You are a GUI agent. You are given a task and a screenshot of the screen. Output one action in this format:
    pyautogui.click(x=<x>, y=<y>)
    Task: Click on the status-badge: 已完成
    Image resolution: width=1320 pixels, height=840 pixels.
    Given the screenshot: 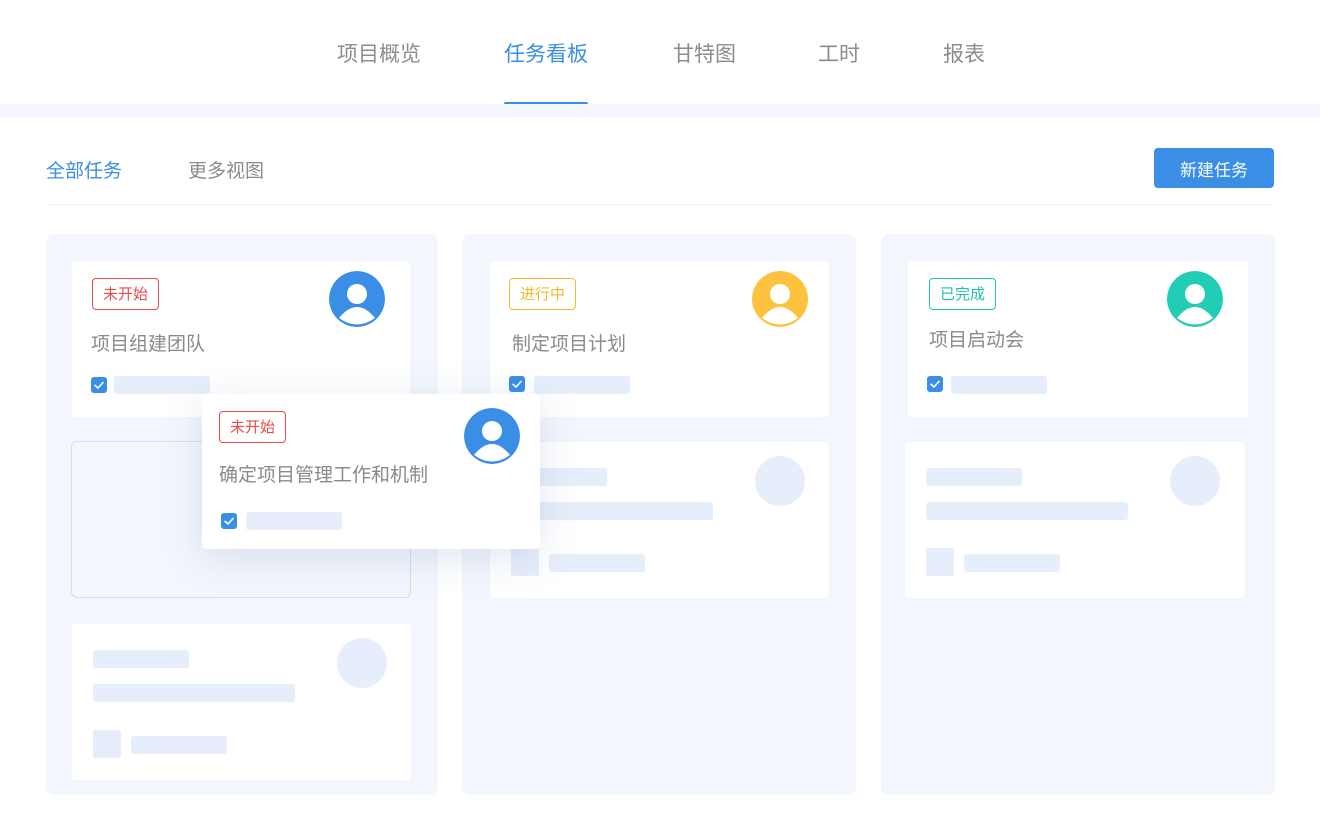 What is the action you would take?
    pyautogui.click(x=963, y=294)
    